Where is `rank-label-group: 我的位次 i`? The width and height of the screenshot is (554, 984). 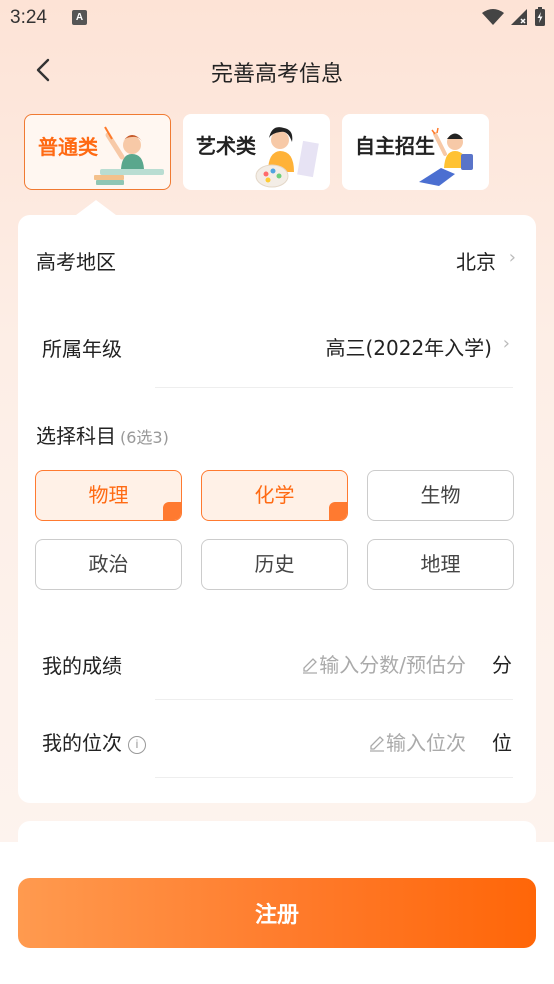 rank-label-group: 我的位次 i is located at coordinates (94, 741).